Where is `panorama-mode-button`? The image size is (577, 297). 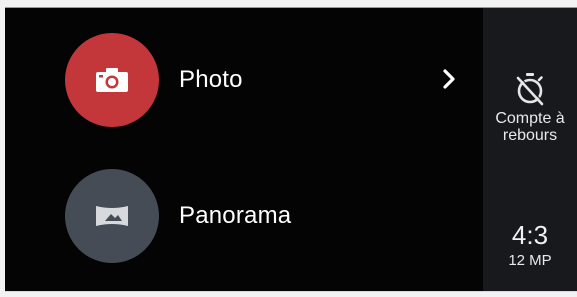 panorama-mode-button is located at coordinates (112, 216).